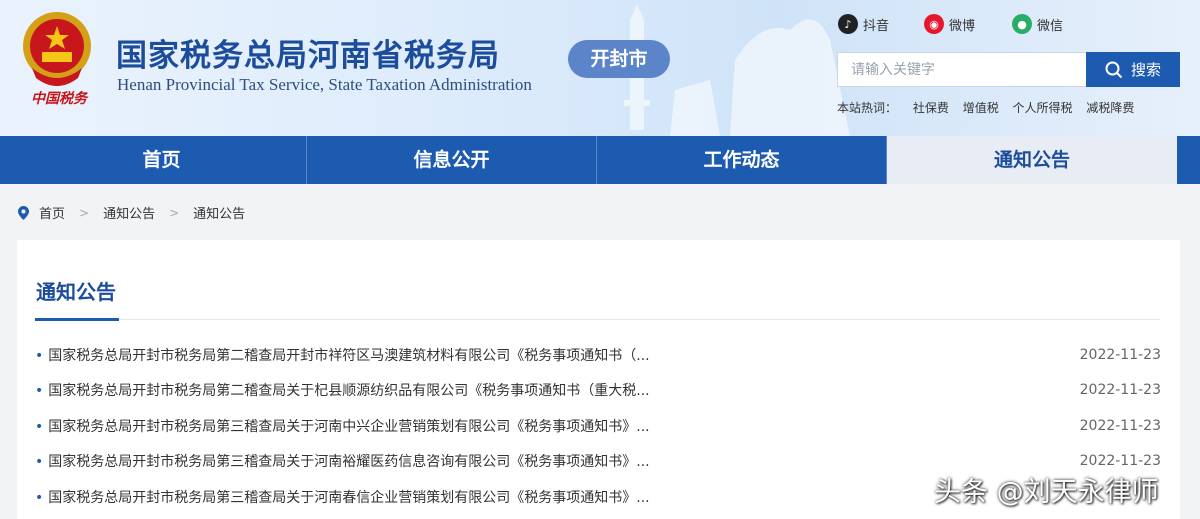 The height and width of the screenshot is (519, 1200). Describe the element at coordinates (23, 212) in the screenshot. I see `location-pin-icon` at that location.